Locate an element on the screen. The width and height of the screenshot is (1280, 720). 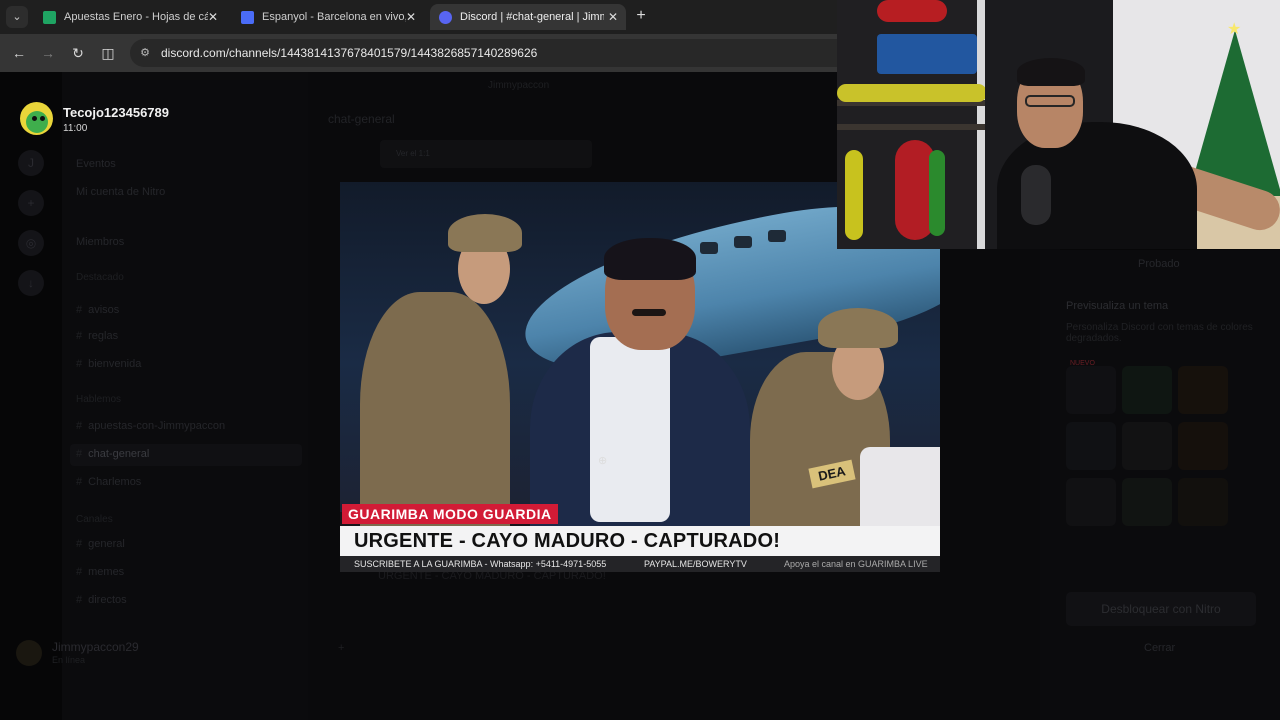
unlock-nitro-button: Desbloquear con Nitro is located at coordinates (1161, 609).